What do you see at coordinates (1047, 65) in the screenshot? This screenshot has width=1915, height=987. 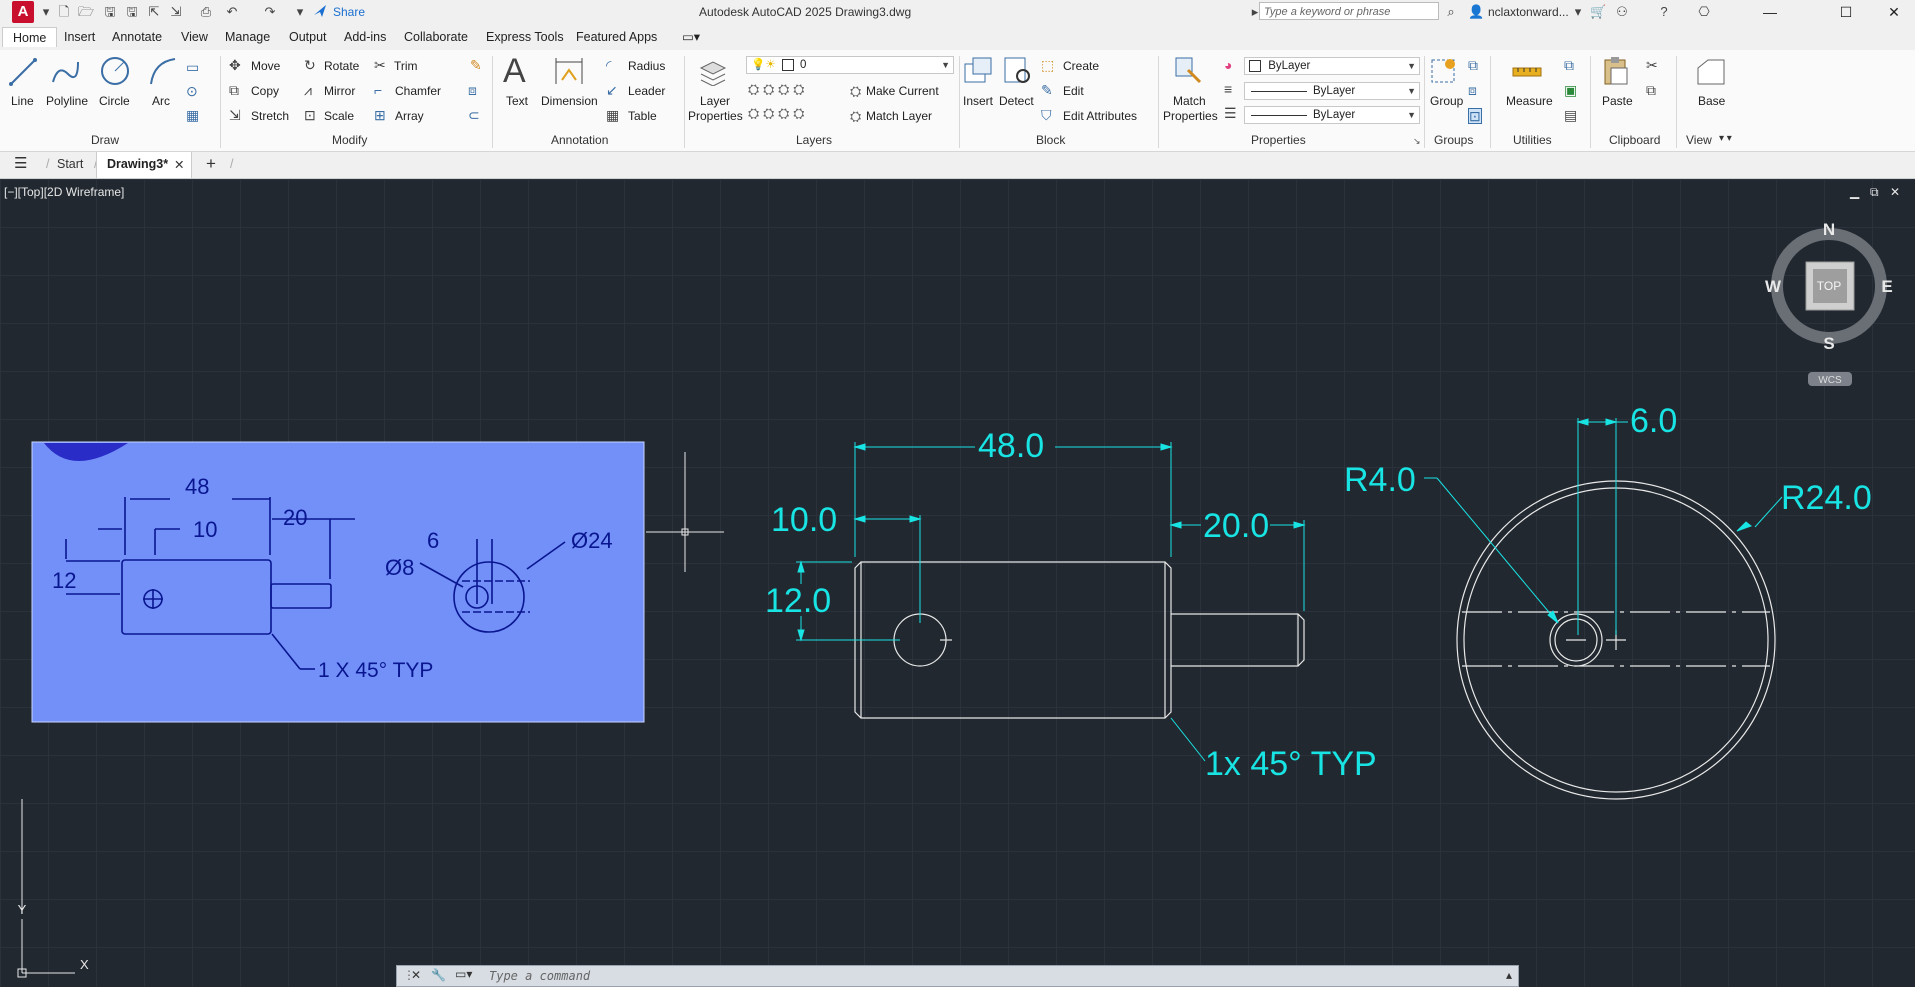 I see `create-block-icon: ⬚` at bounding box center [1047, 65].